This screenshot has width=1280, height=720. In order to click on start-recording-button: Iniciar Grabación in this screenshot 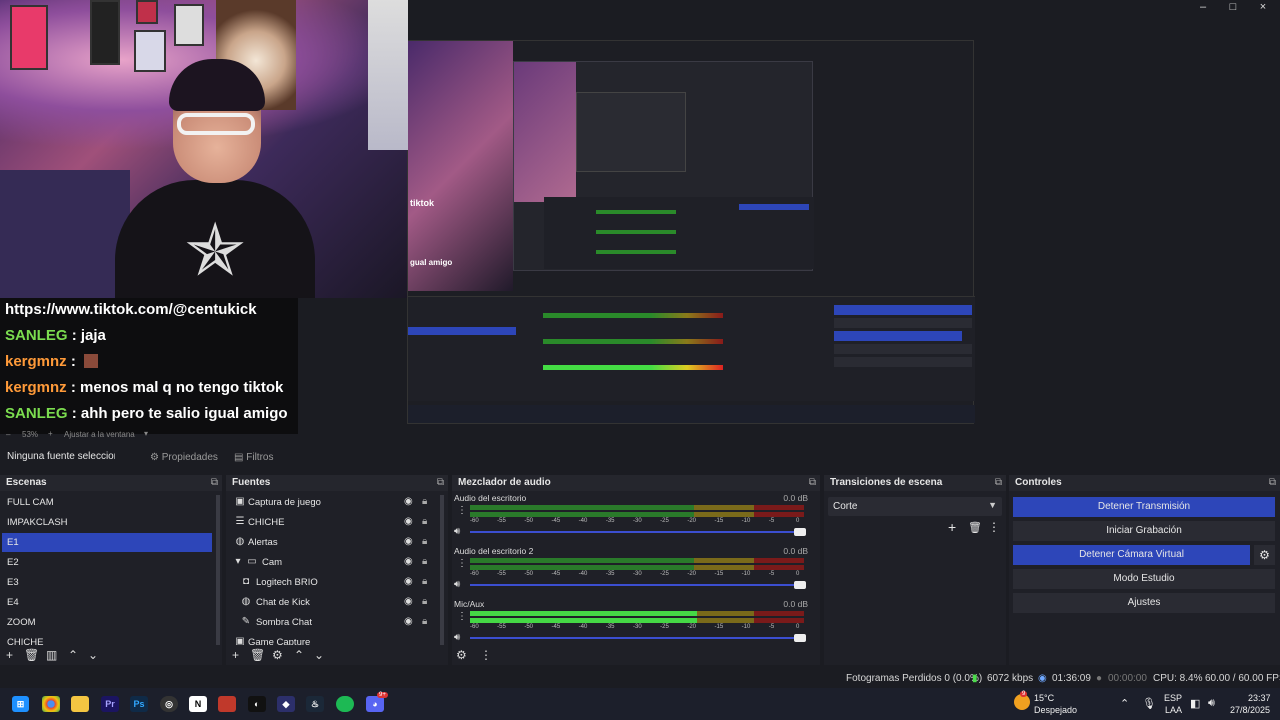, I will do `click(1144, 531)`.